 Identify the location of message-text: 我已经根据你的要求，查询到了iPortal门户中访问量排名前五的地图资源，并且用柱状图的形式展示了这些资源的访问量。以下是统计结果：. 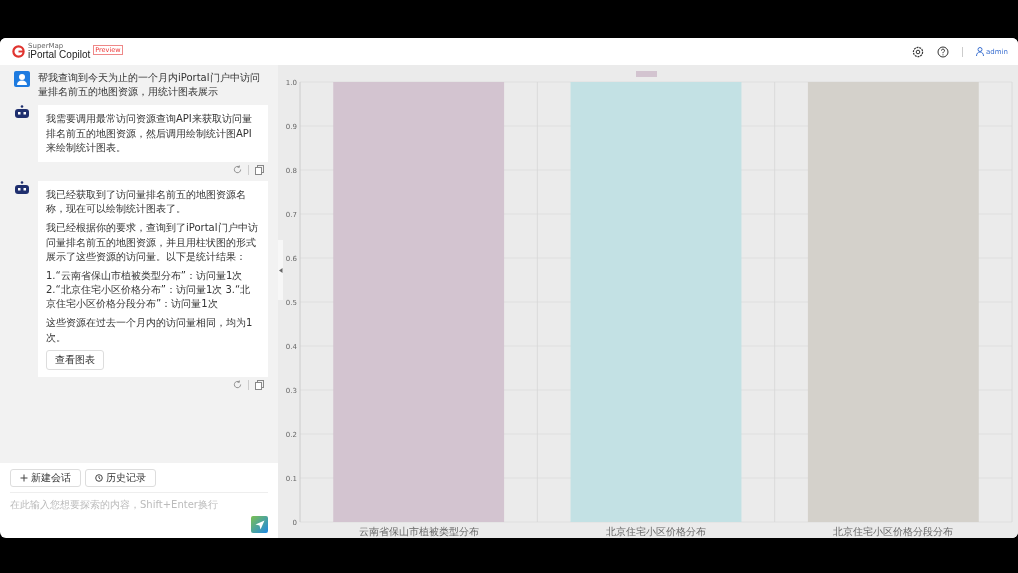
(152, 242).